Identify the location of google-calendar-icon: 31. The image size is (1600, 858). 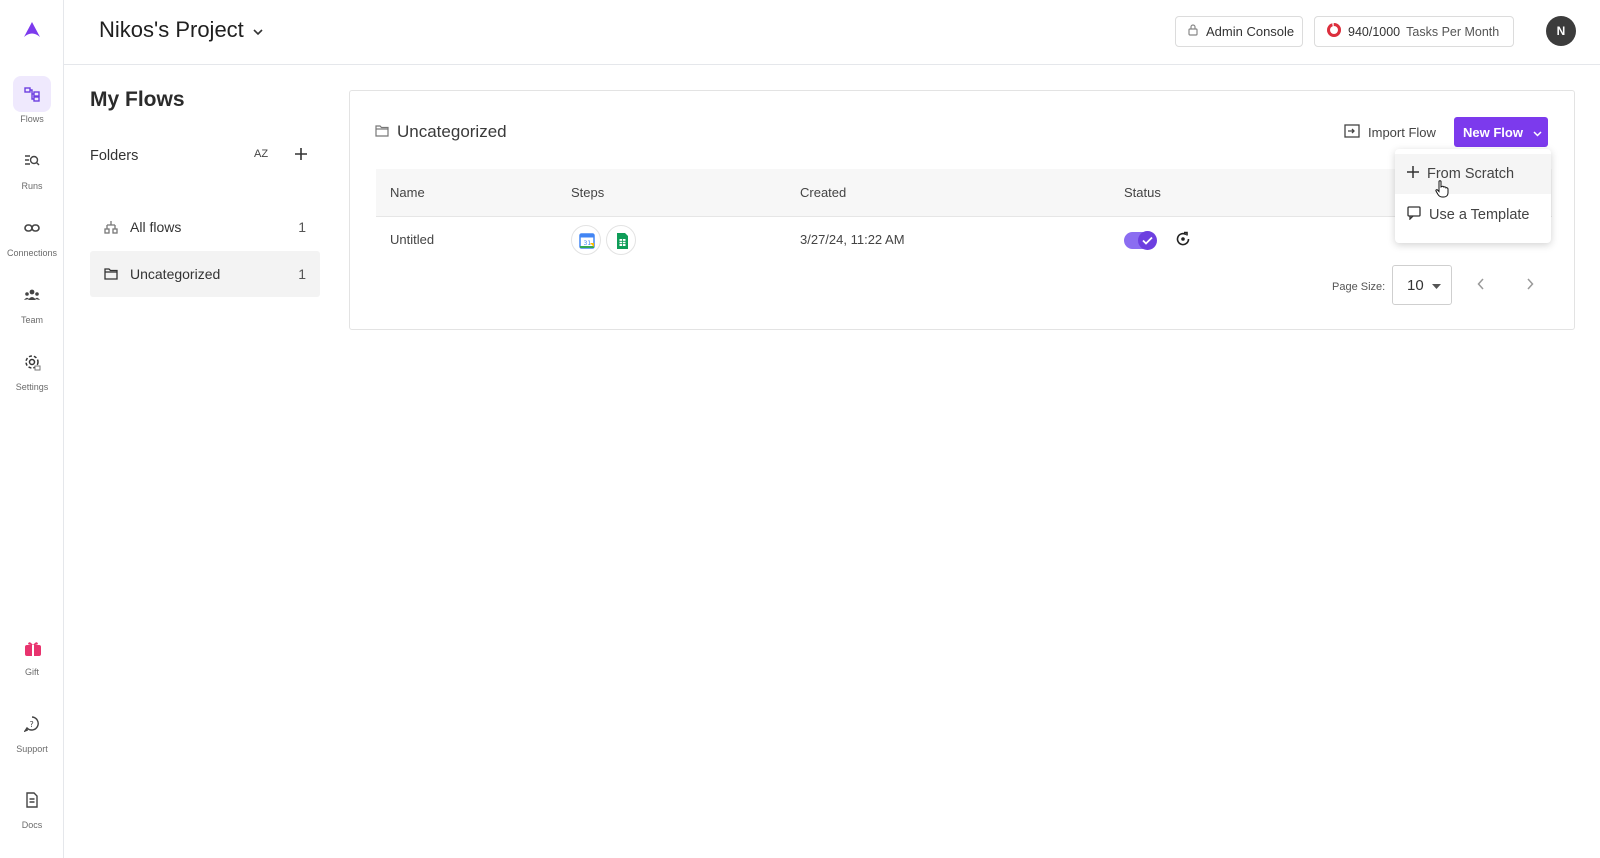
(586, 240).